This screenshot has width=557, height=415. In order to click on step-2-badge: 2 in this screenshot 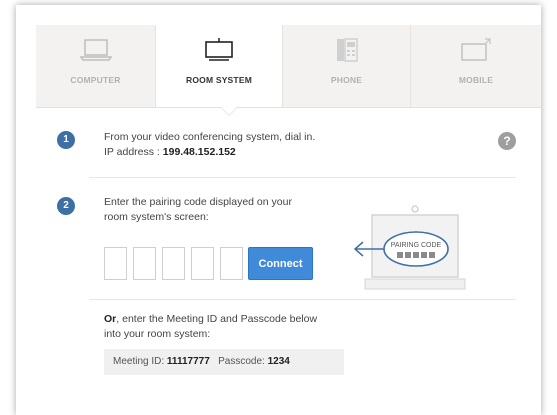, I will do `click(66, 206)`.